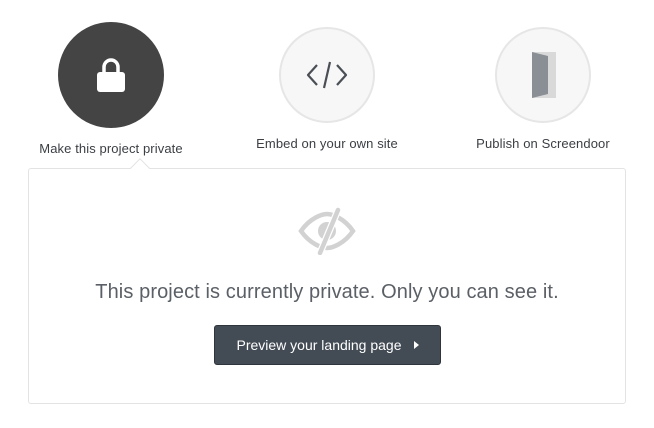  I want to click on code-icon, so click(327, 75).